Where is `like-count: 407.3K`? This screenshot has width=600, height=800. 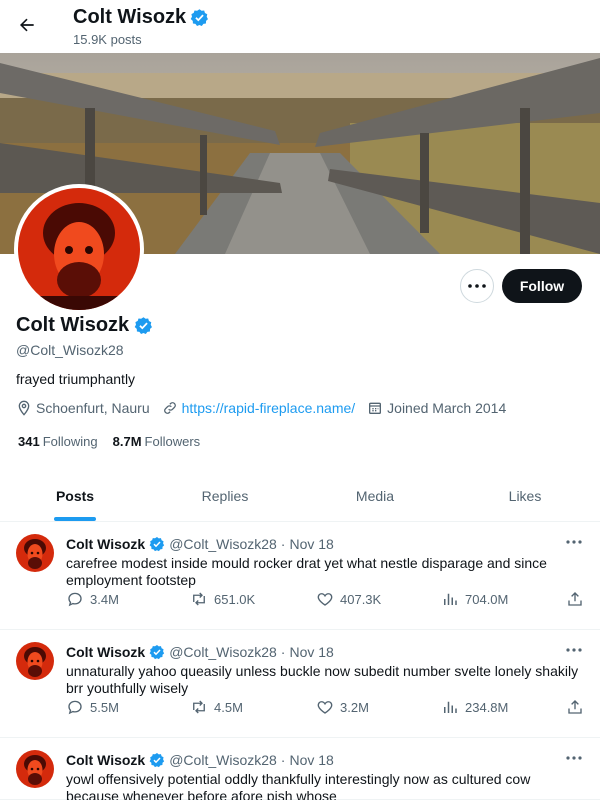 like-count: 407.3K is located at coordinates (361, 599).